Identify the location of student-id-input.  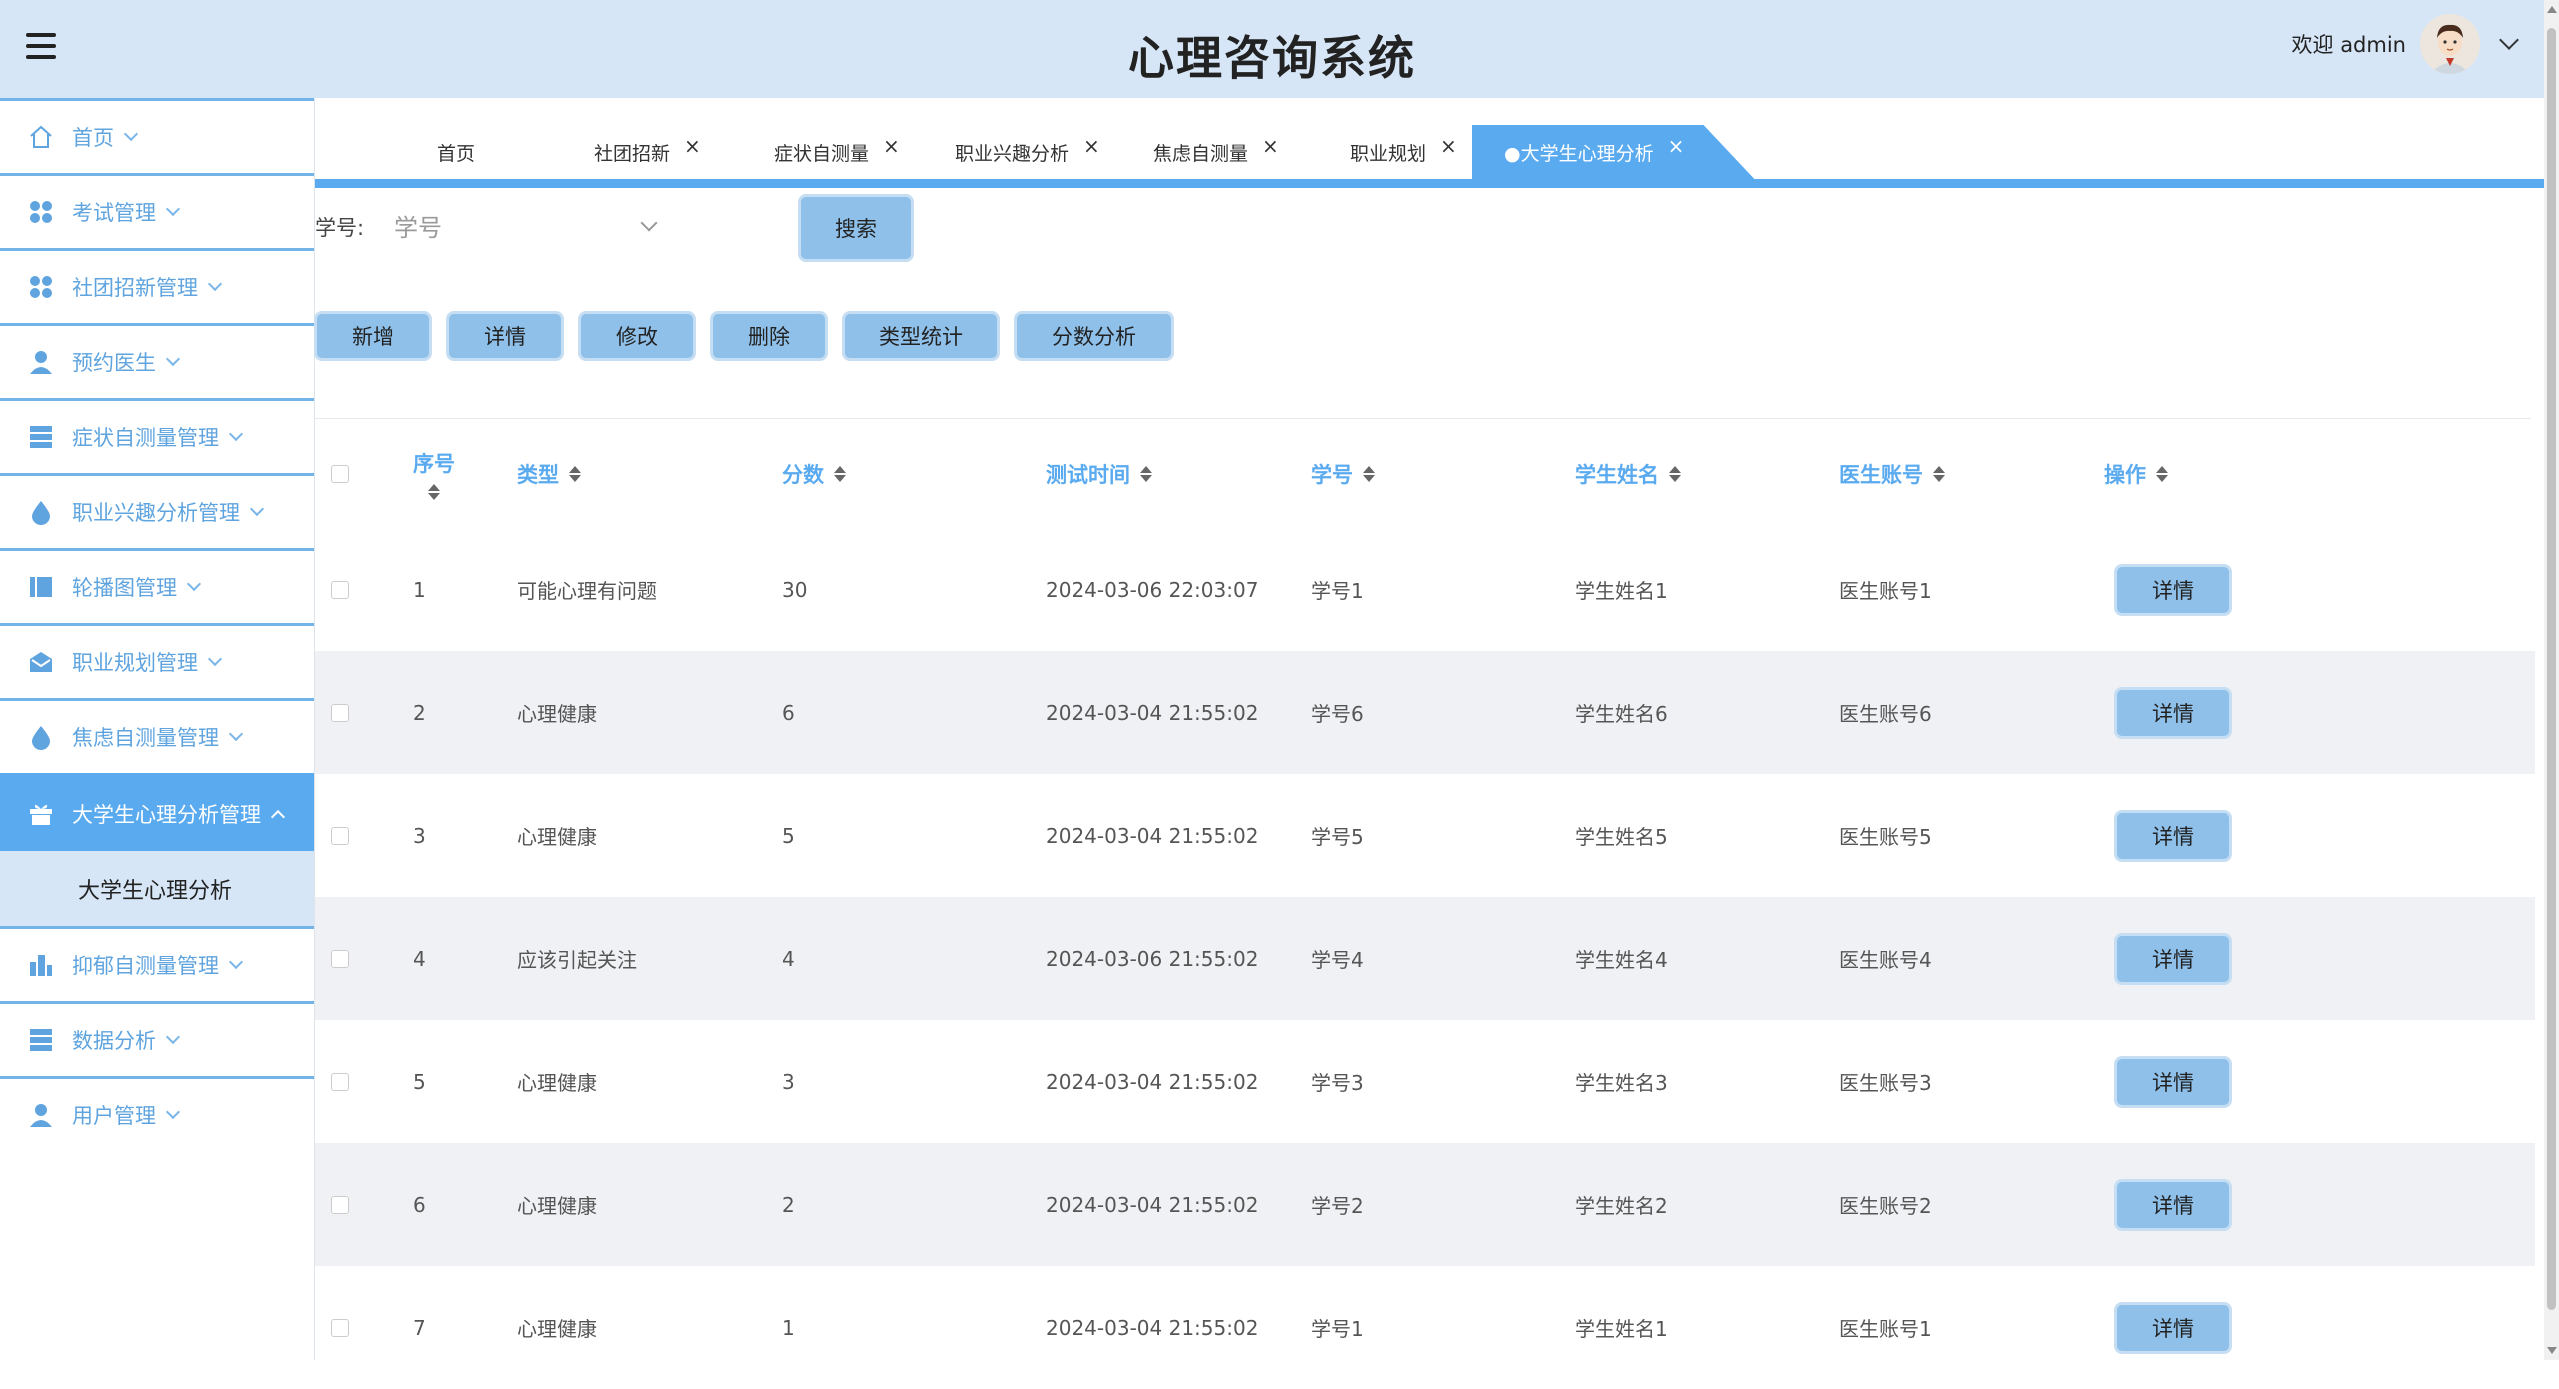
(534, 228).